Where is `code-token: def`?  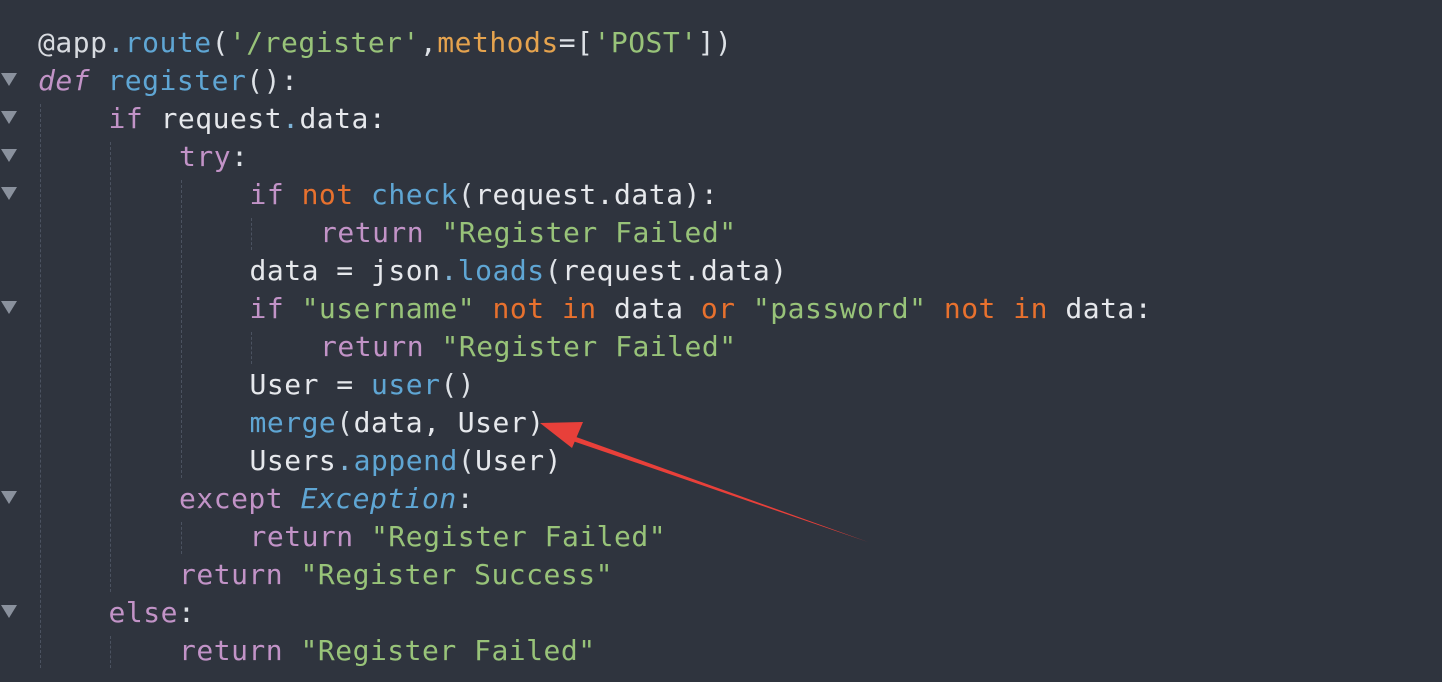 code-token: def is located at coordinates (64, 80).